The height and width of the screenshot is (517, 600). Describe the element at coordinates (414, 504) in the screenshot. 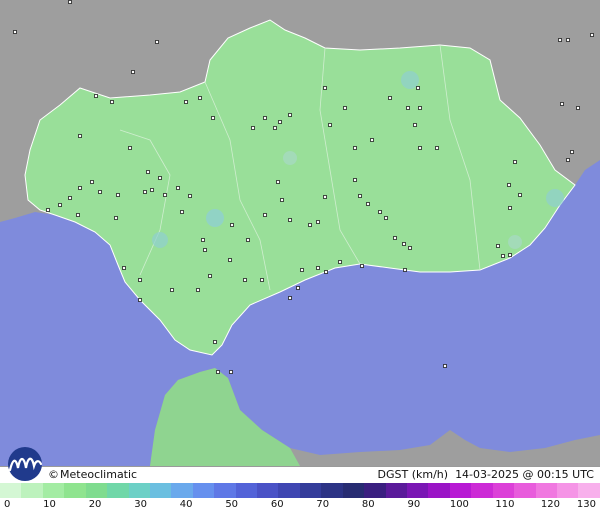

I see `legend-tick-label: 90` at that location.